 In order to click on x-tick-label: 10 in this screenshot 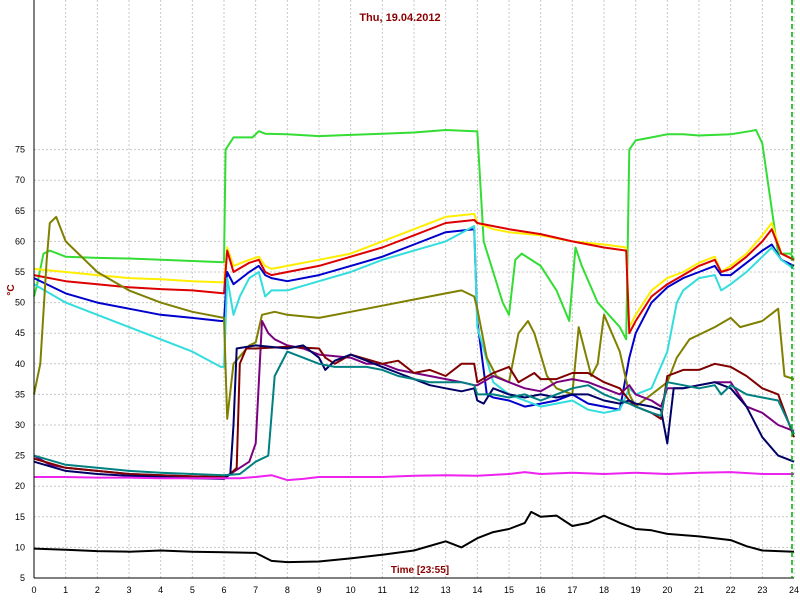, I will do `click(351, 590)`.